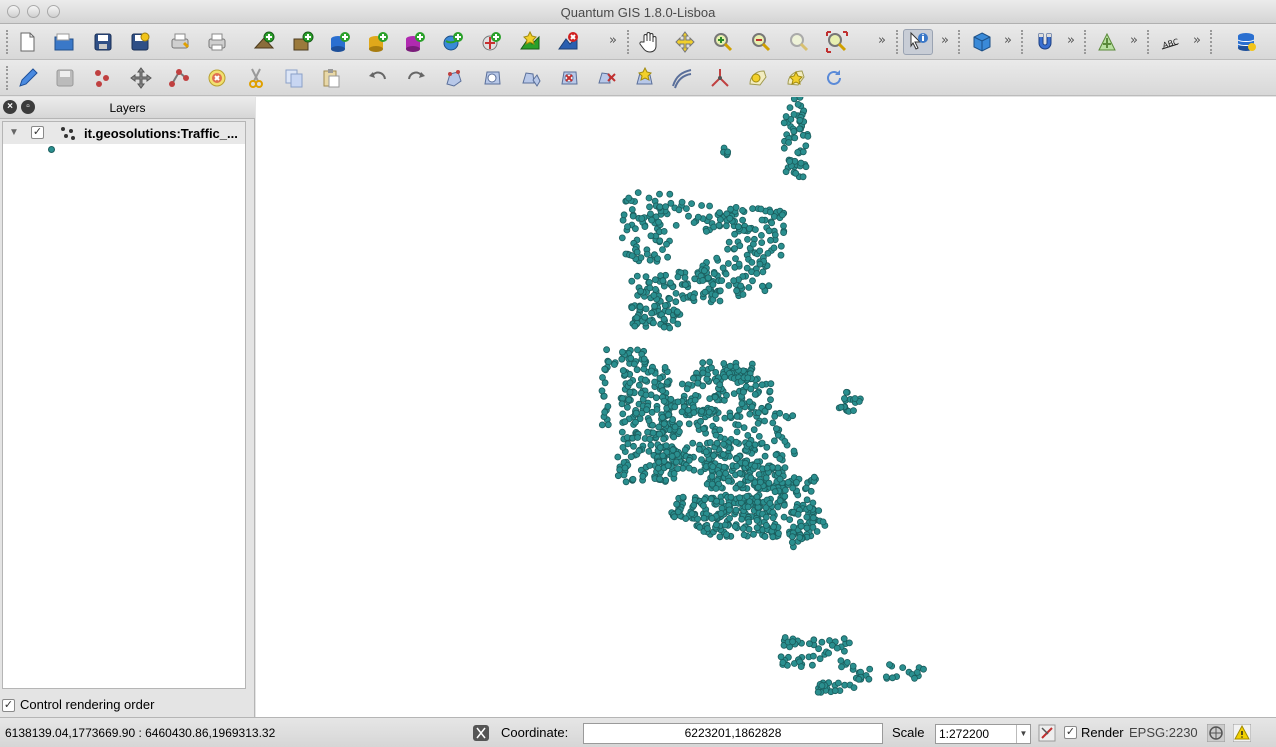 This screenshot has width=1276, height=747. What do you see at coordinates (294, 78) in the screenshot?
I see `copy-features-icon` at bounding box center [294, 78].